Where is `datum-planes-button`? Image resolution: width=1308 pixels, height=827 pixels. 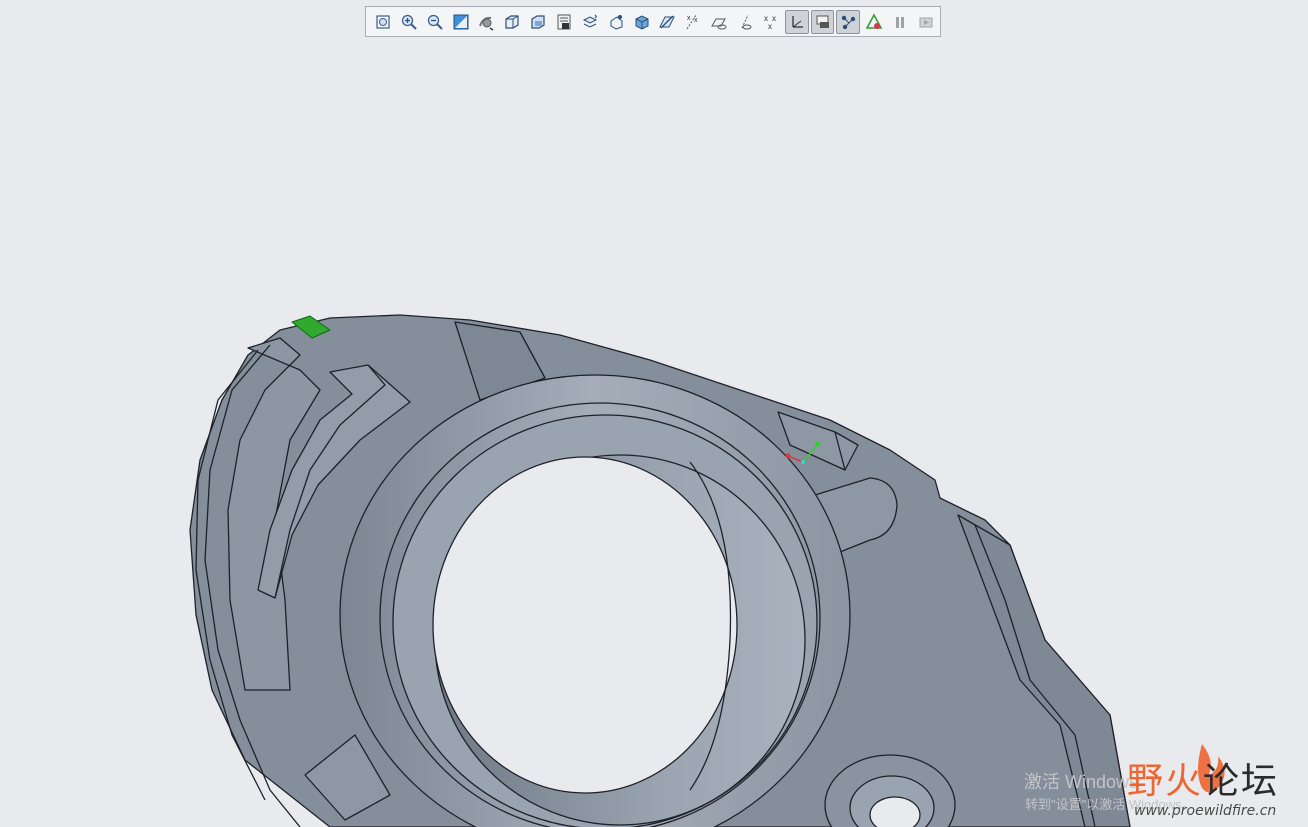 datum-planes-button is located at coordinates (667, 22).